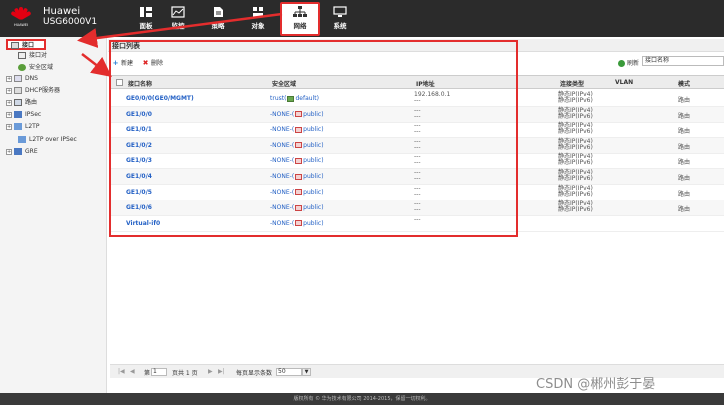 The width and height of the screenshot is (724, 405). I want to click on sidebar-item-interface-pair: 接口对, so click(32, 56).